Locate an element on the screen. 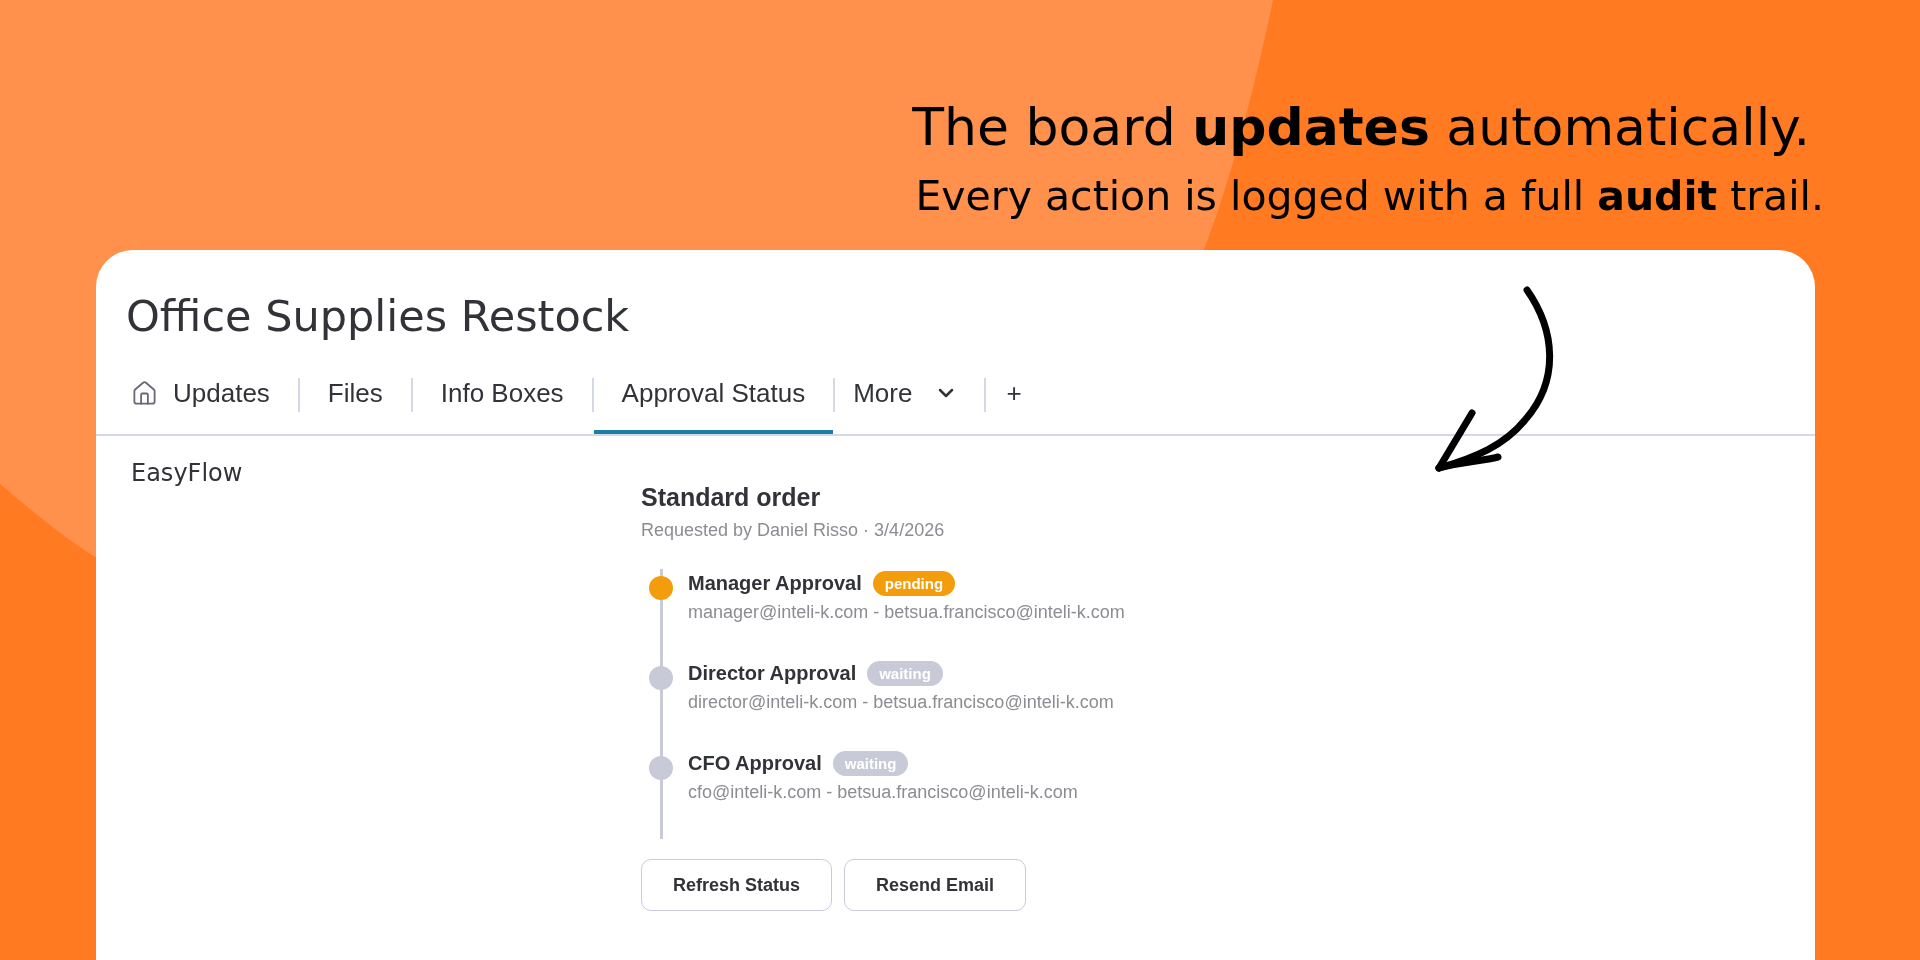  approver-emails: cfo@inteli-k.com - betsua.francisco@inteli-k.com is located at coordinates (883, 792).